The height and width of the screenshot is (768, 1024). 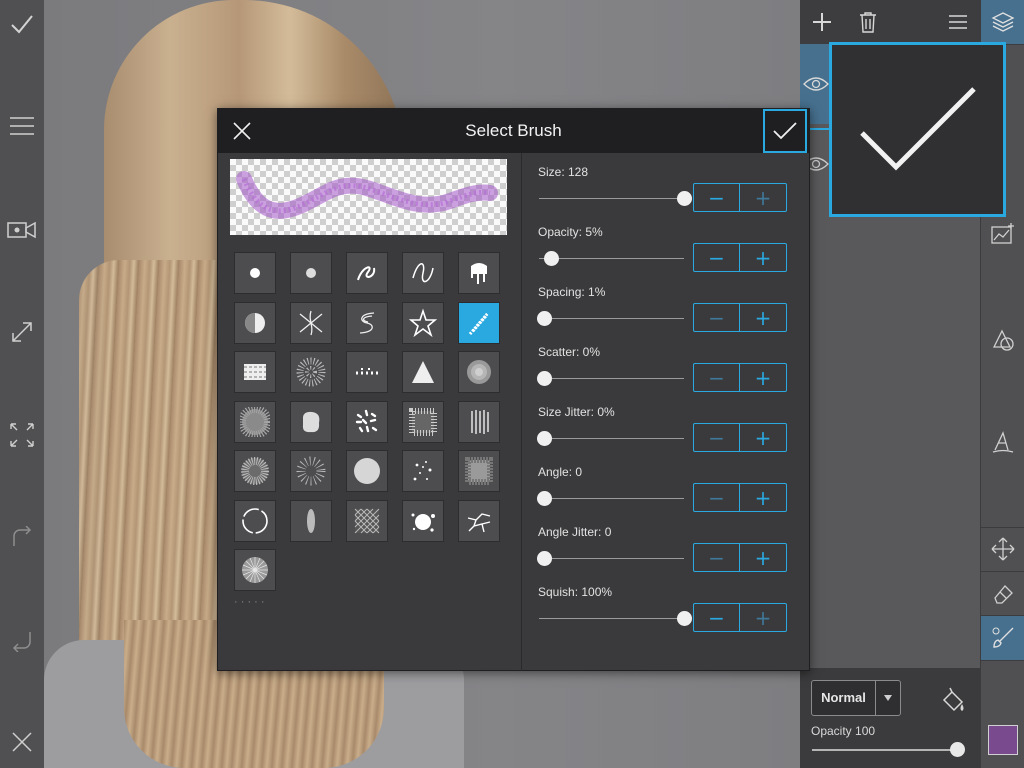 I want to click on layer-opacity-slider, so click(x=884, y=750).